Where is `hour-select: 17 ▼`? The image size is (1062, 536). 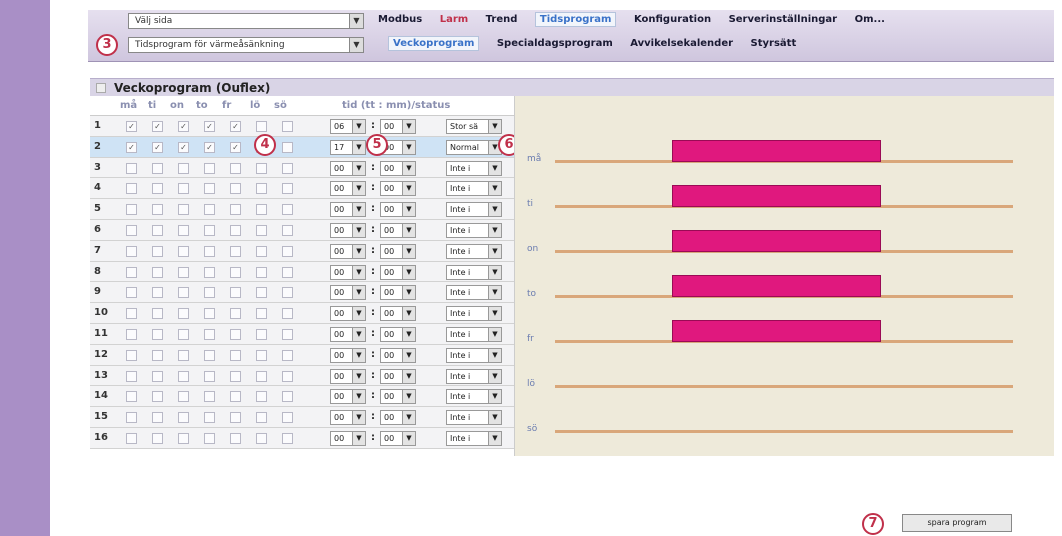 hour-select: 17 ▼ is located at coordinates (348, 147).